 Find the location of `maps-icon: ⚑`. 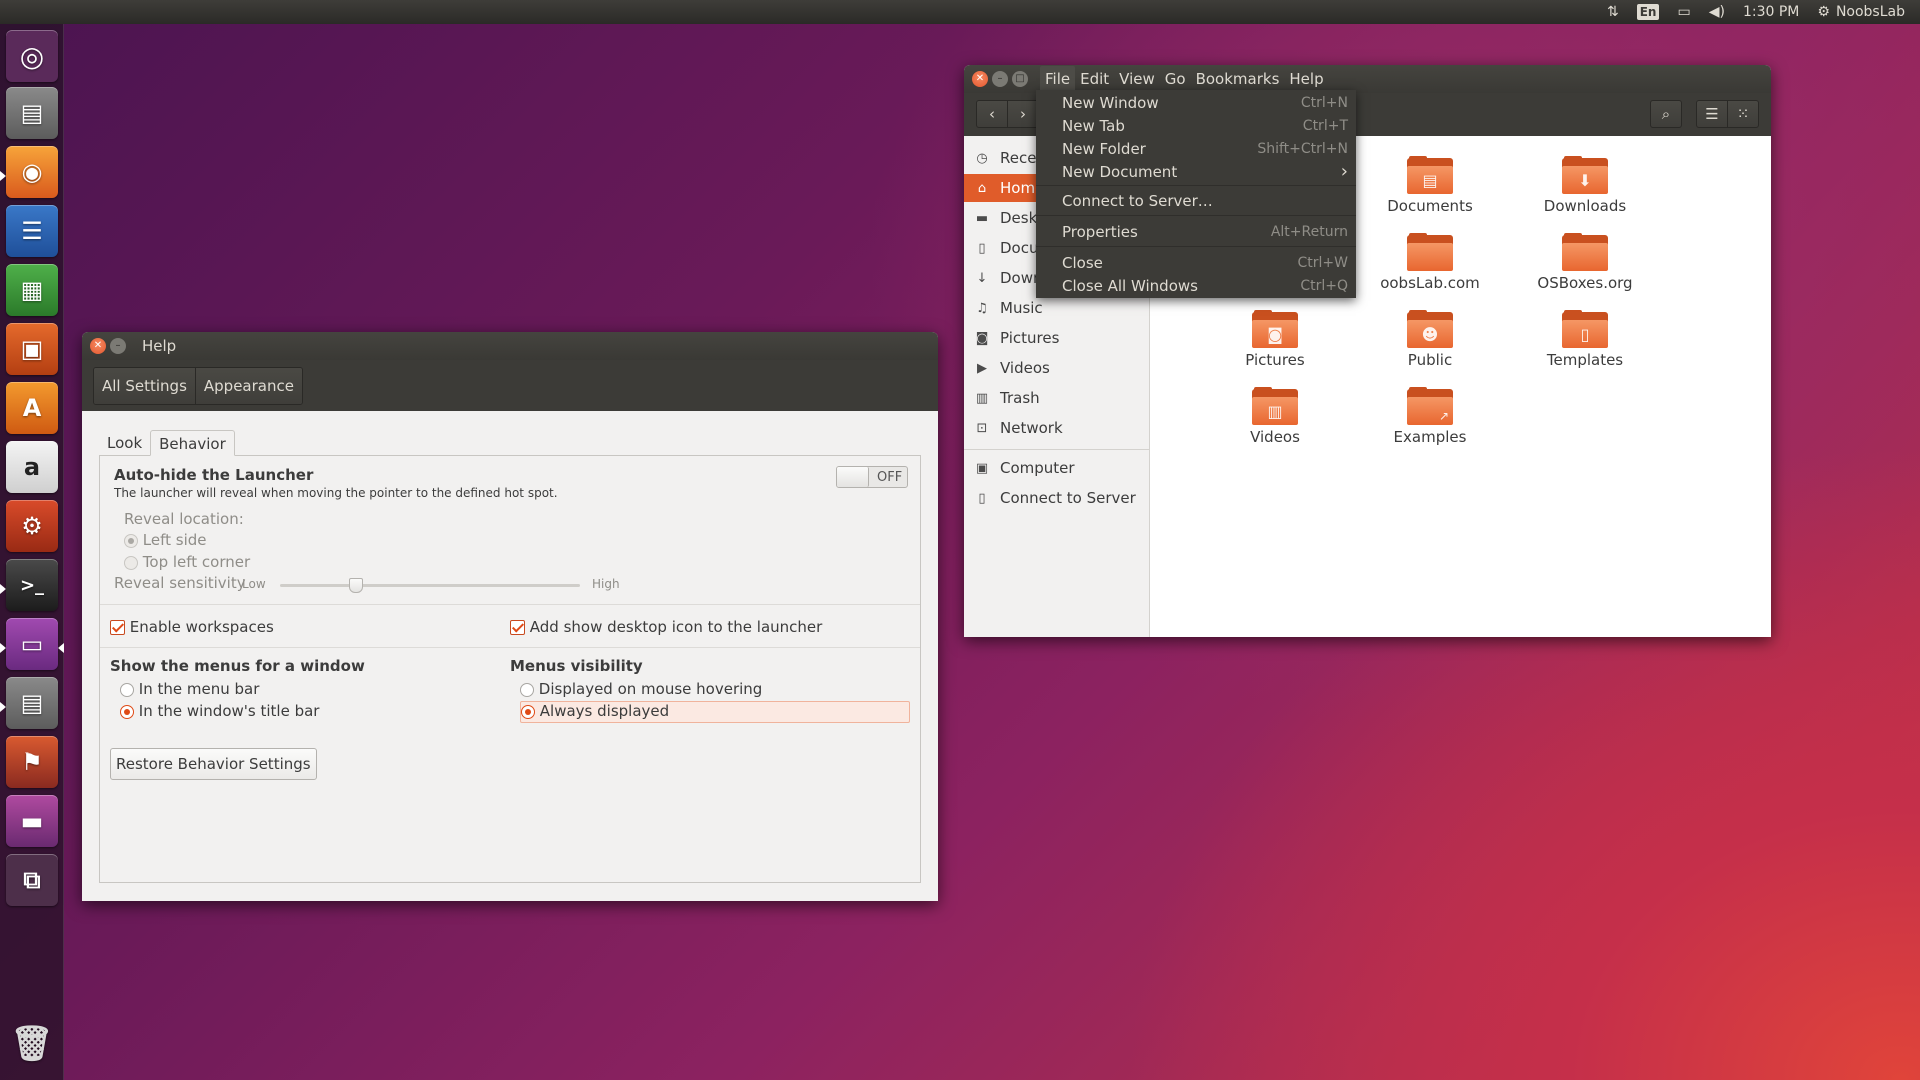

maps-icon: ⚑ is located at coordinates (32, 762).